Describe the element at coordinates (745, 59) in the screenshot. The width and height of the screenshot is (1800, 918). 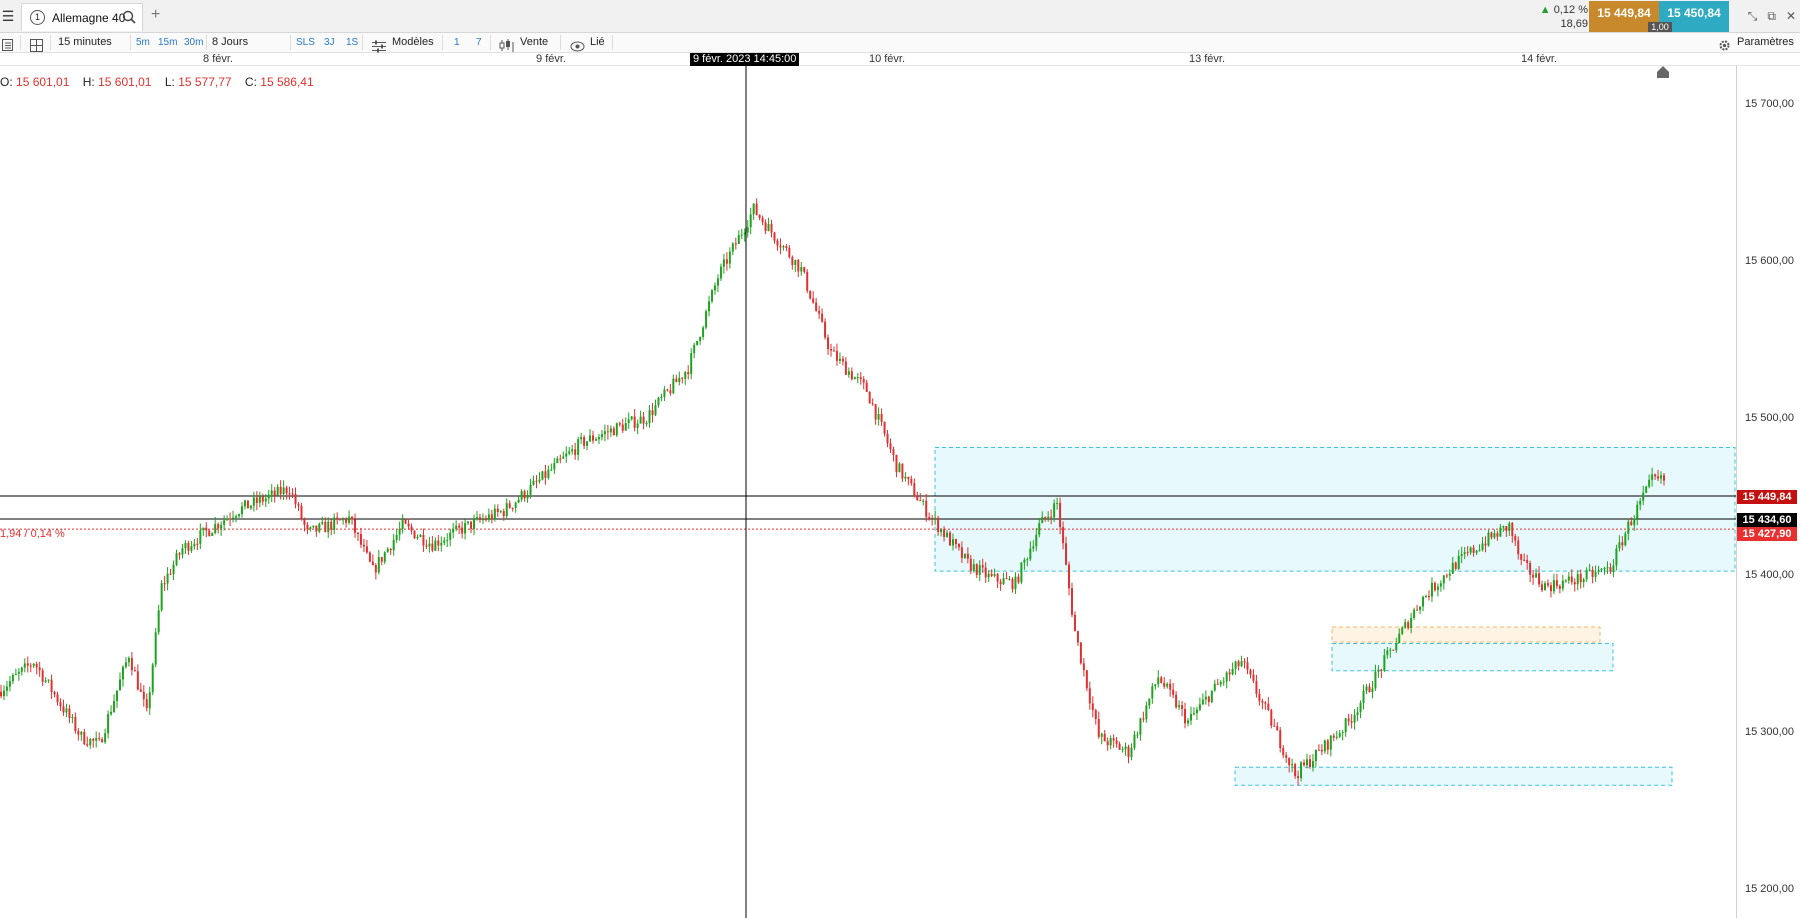
I see `crosshair-date-label: 9 févr. 2023 14:45:00` at that location.